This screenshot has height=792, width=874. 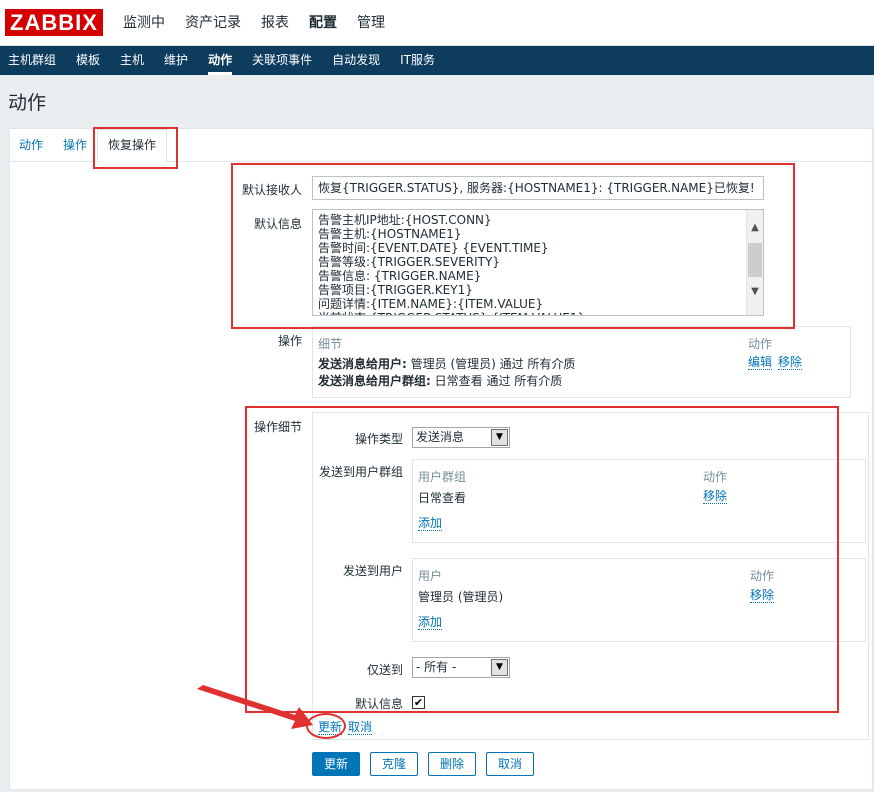 I want to click on delete-button: 删除, so click(x=452, y=764).